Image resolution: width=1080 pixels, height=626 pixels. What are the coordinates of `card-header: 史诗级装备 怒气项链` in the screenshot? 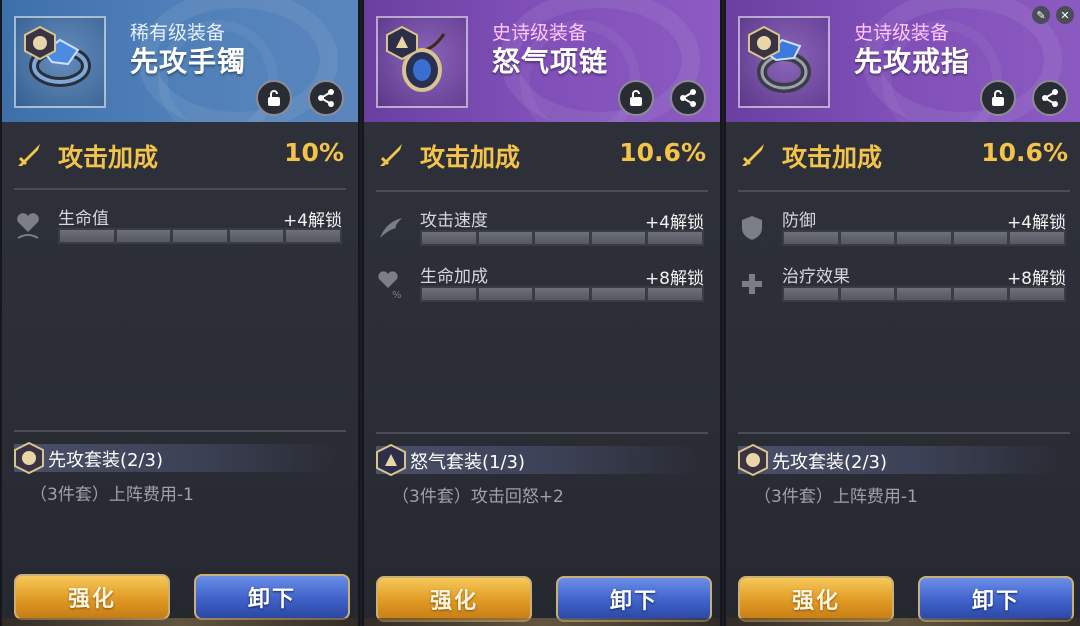 It's located at (542, 61).